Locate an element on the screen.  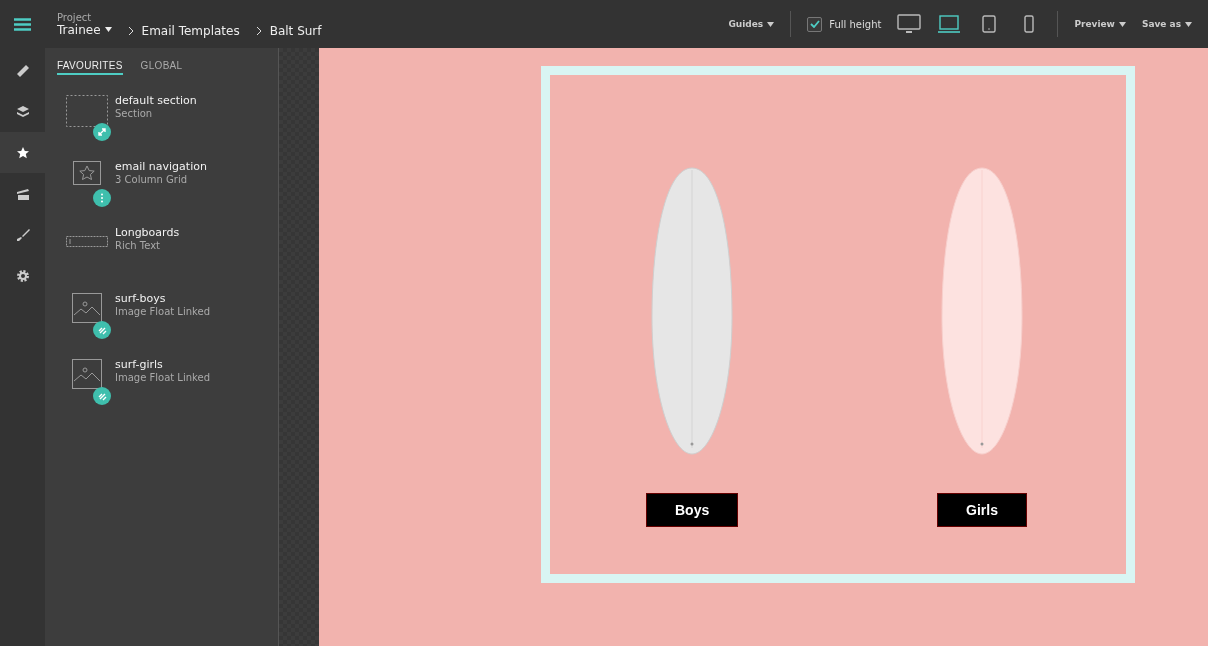
item-type: Rich Text is located at coordinates (138, 245).